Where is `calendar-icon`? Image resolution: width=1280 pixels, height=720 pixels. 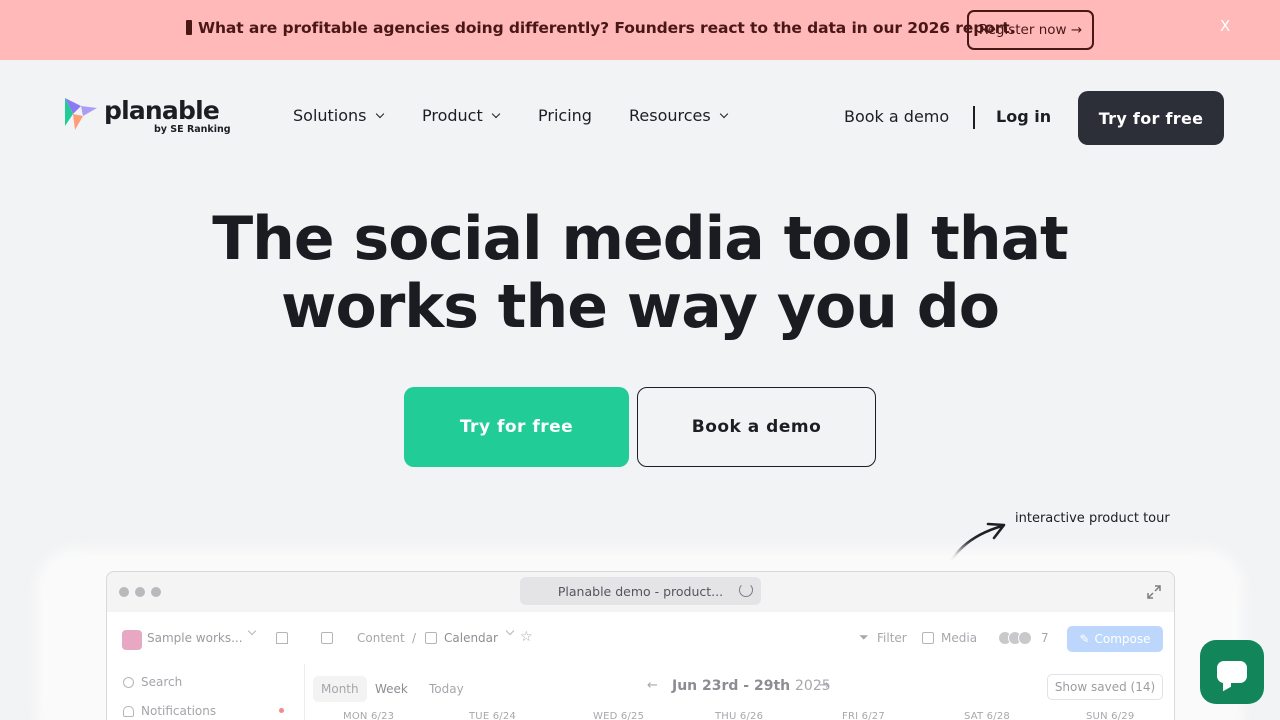 calendar-icon is located at coordinates (431, 638).